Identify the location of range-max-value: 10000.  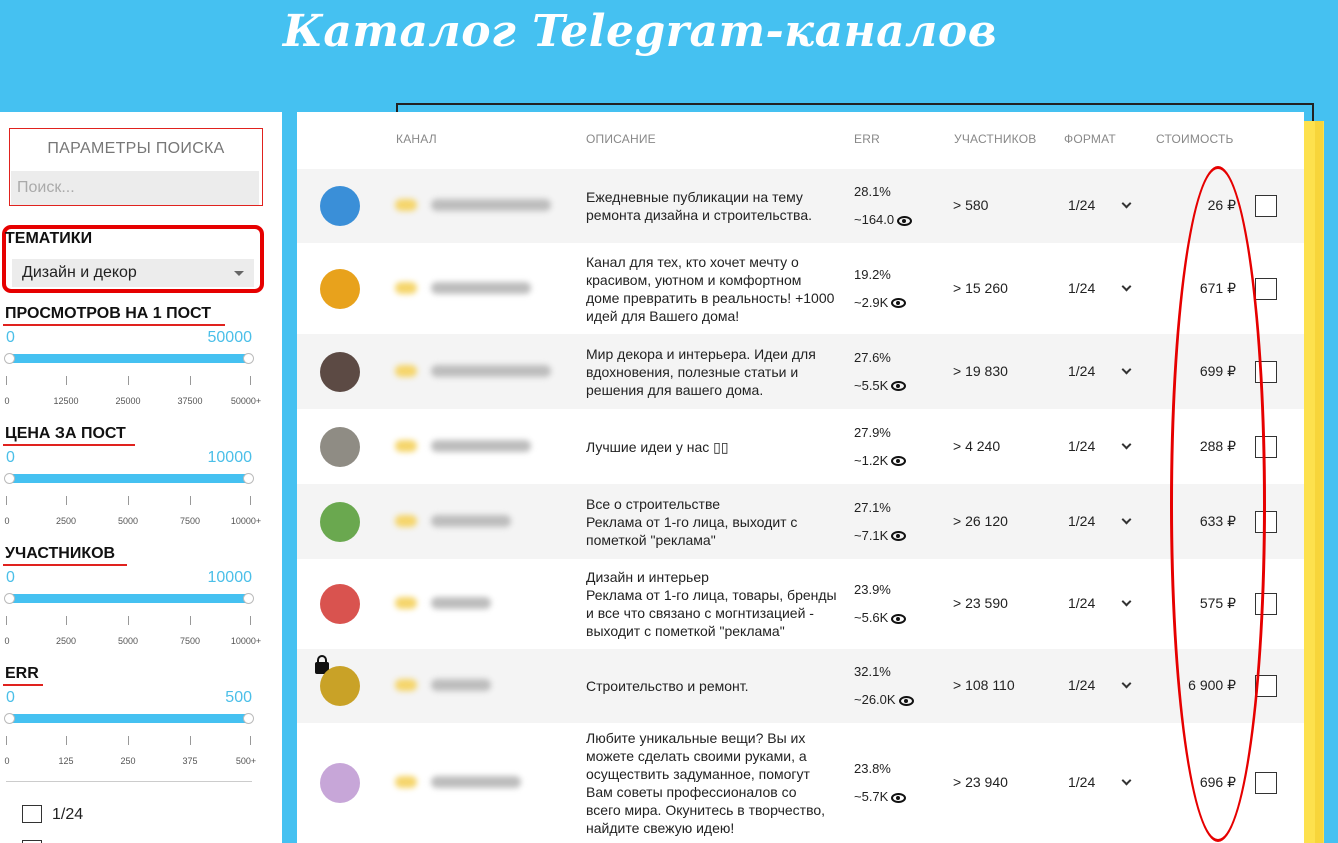
(230, 577).